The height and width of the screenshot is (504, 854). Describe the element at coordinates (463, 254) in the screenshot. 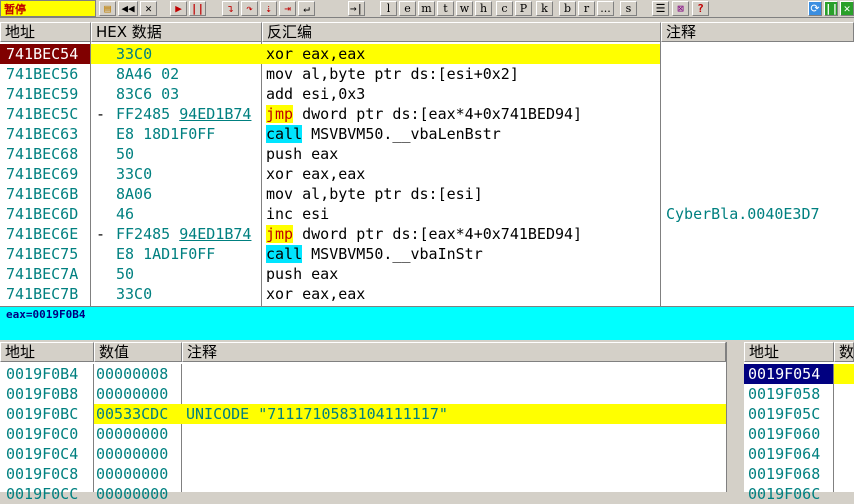

I see `disasm-cell: call MSVBVM50.__vbaInStr` at that location.